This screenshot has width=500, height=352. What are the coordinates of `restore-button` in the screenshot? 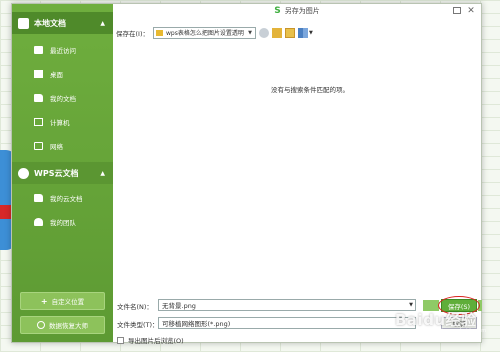 It's located at (457, 10).